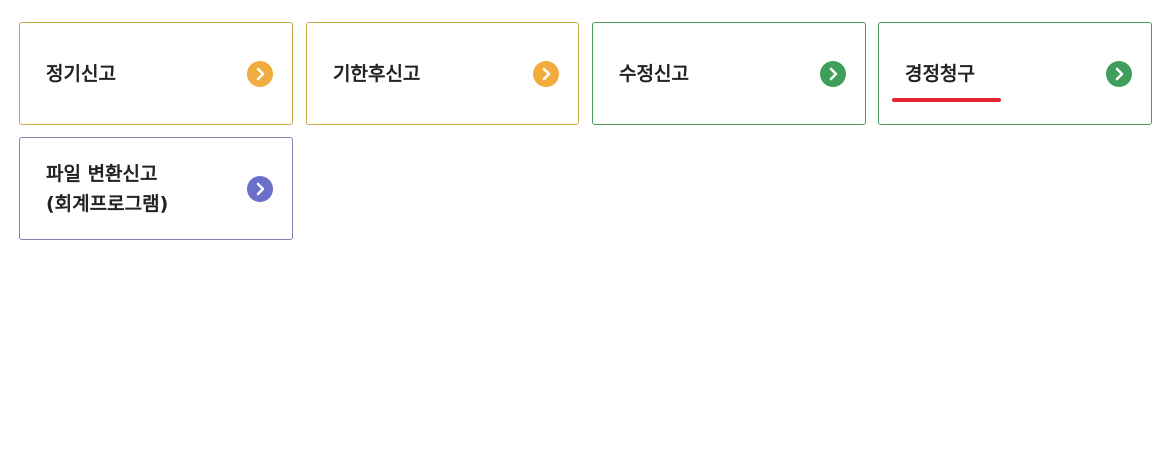  Describe the element at coordinates (377, 73) in the screenshot. I see `card-label: 기한후신고` at that location.